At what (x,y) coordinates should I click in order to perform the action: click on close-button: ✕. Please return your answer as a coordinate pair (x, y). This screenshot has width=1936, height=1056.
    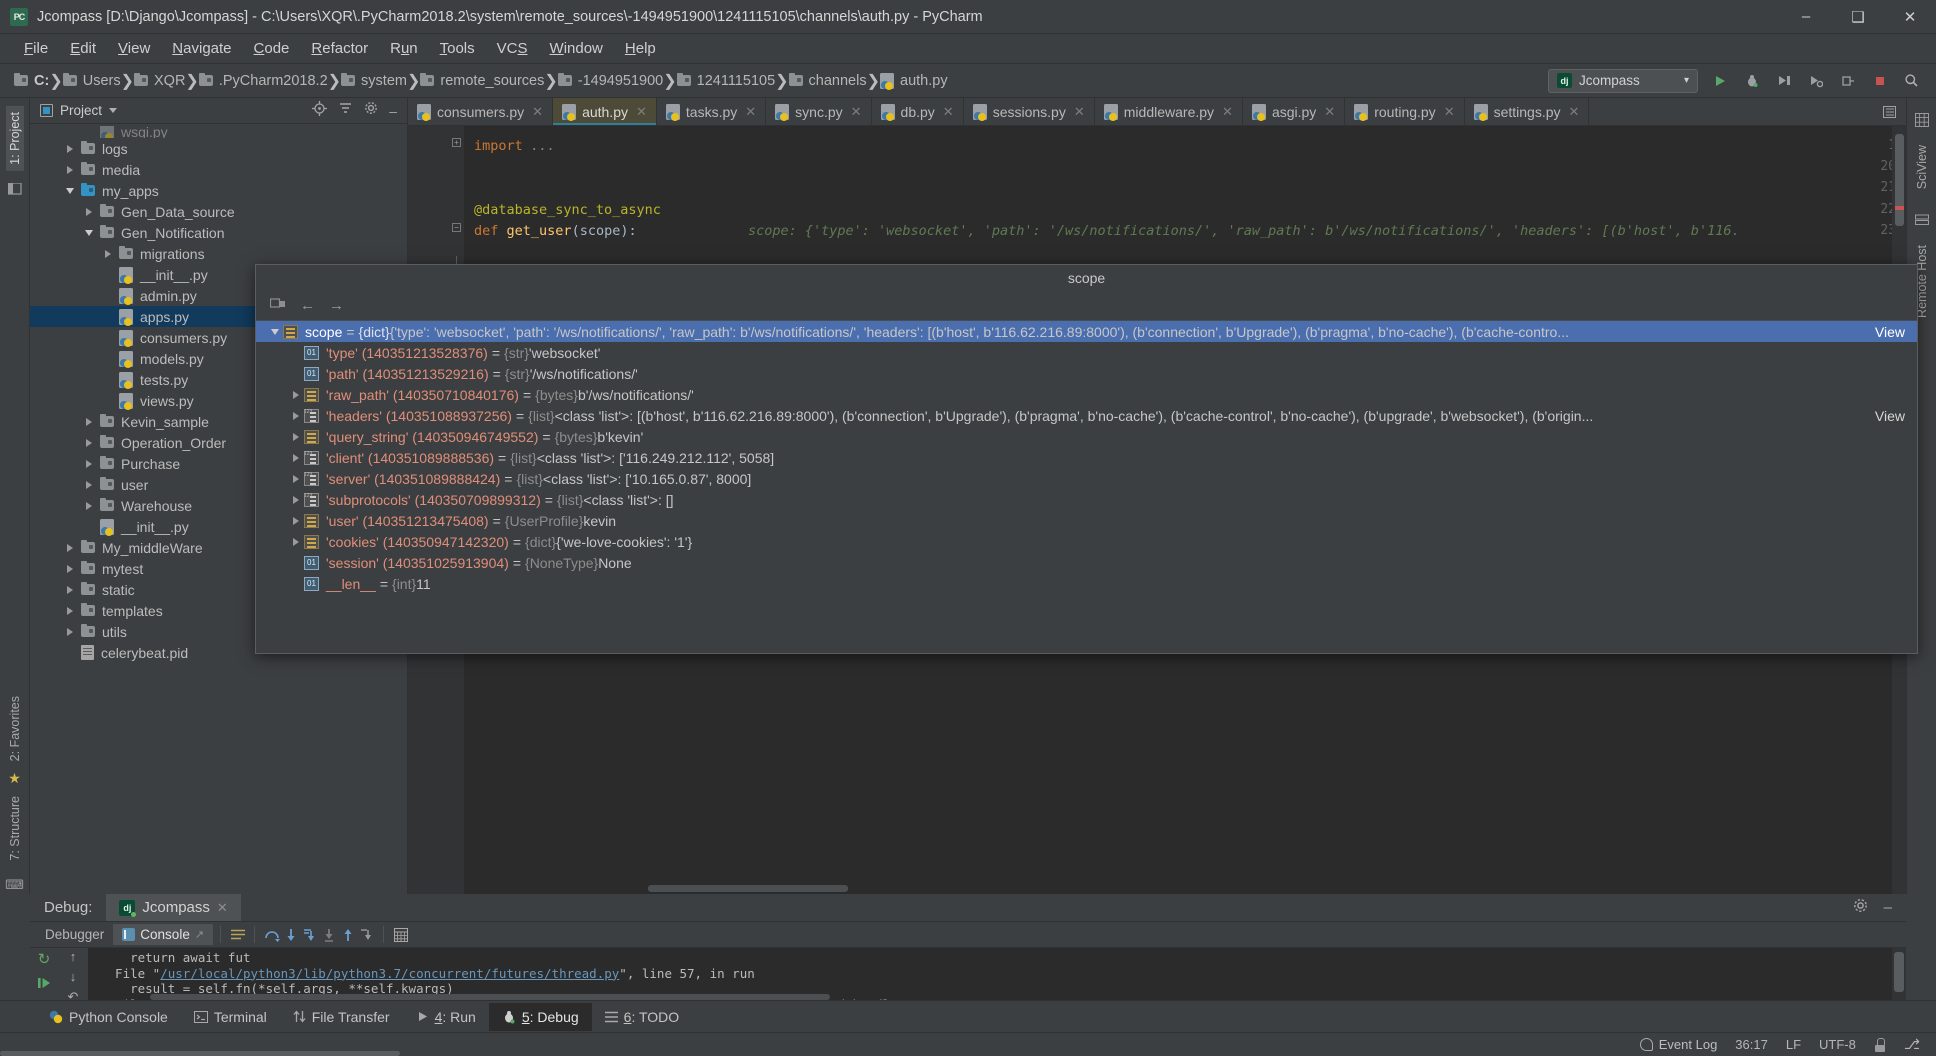
    Looking at the image, I should click on (1910, 16).